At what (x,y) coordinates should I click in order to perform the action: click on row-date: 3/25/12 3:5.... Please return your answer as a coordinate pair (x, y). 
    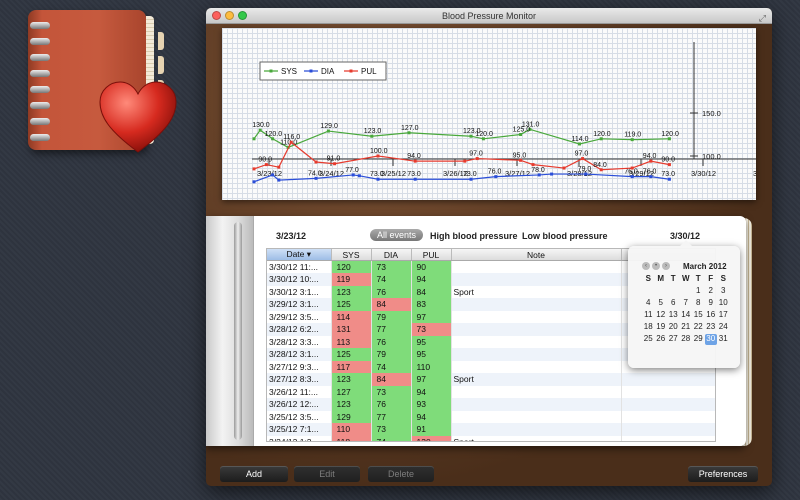
    Looking at the image, I should click on (299, 416).